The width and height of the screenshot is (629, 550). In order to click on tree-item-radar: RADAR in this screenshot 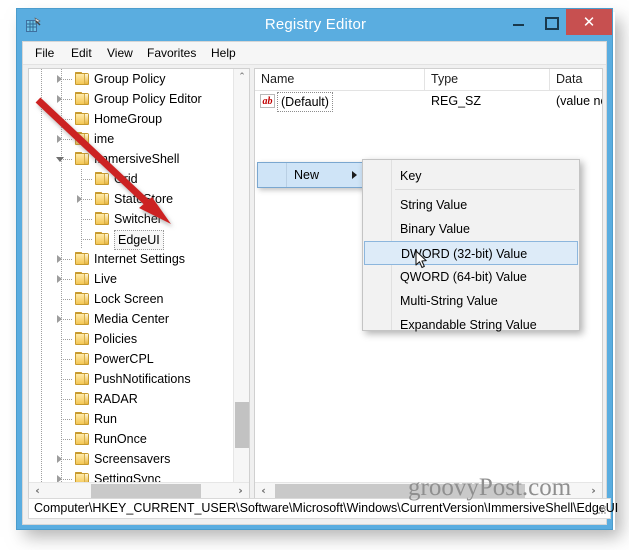, I will do `click(139, 399)`.